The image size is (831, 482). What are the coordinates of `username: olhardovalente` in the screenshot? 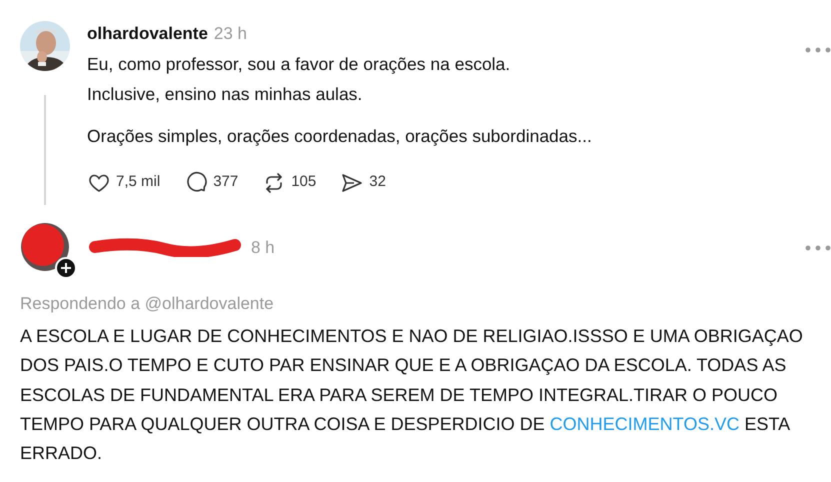 It's located at (147, 33).